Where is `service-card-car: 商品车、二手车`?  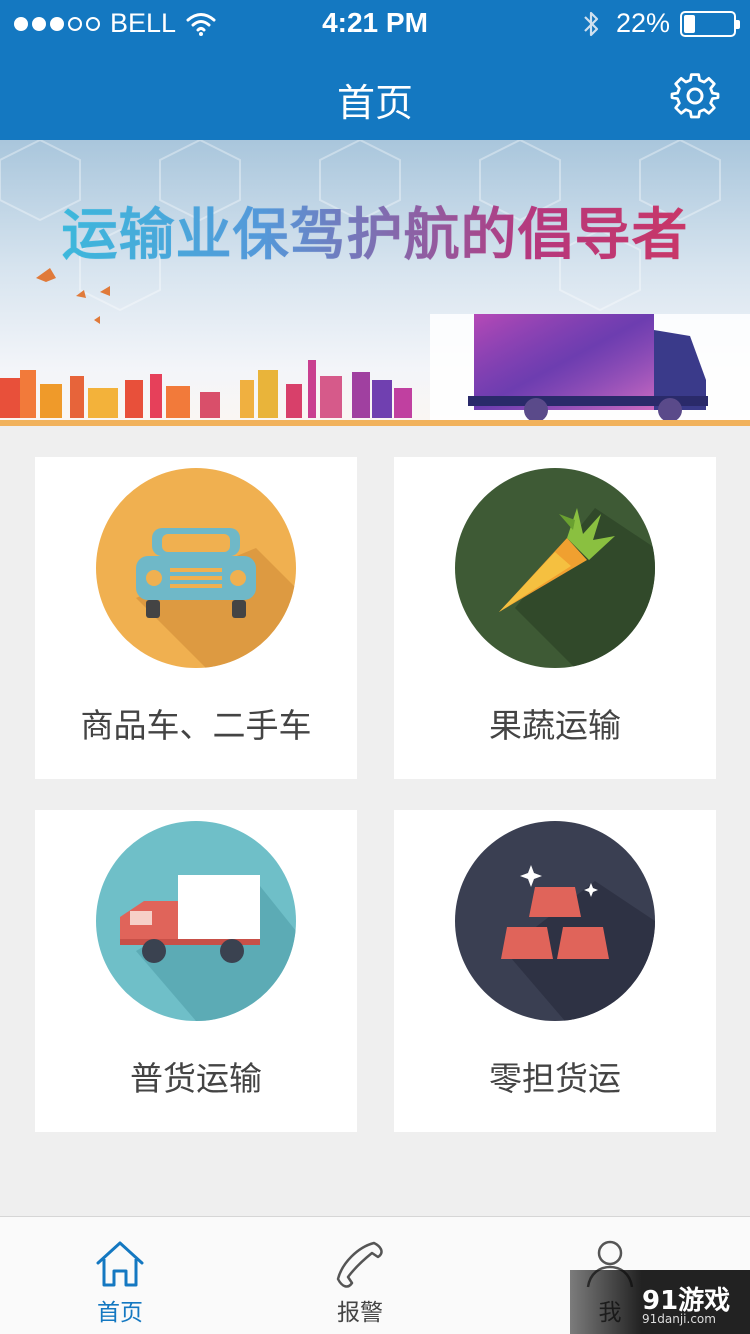 service-card-car: 商品车、二手车 is located at coordinates (196, 618).